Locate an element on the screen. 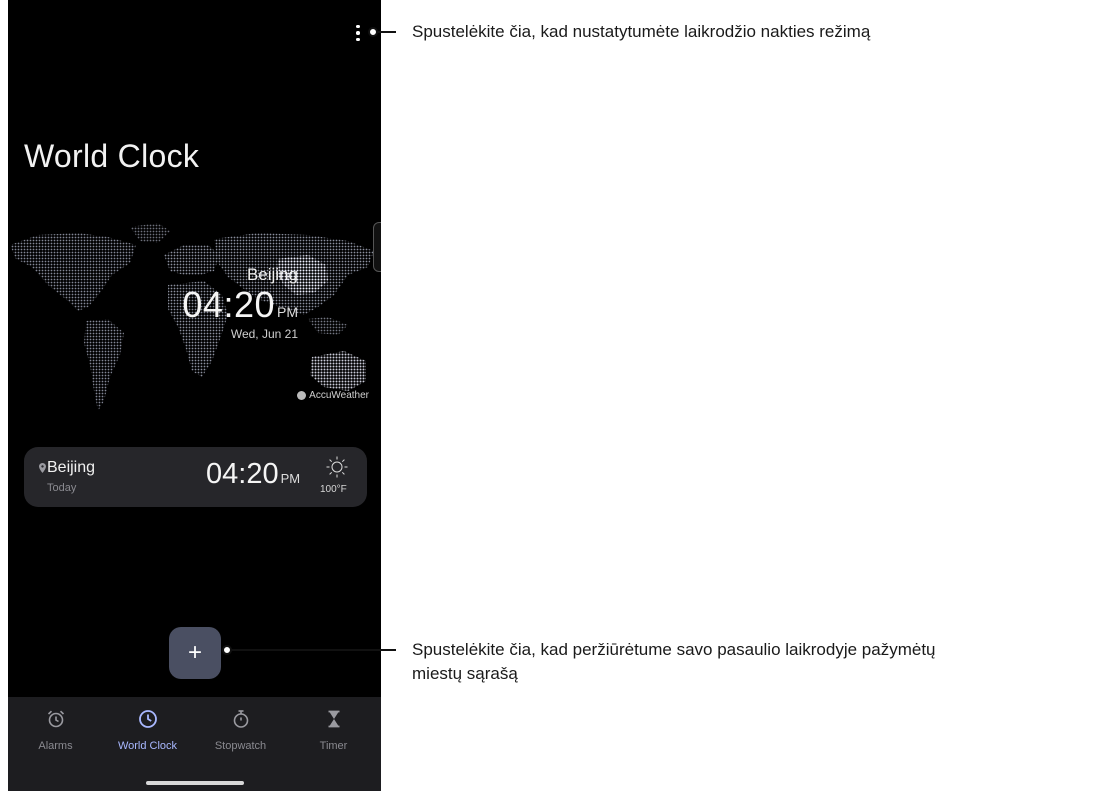 The height and width of the screenshot is (791, 1112). nav-item-alarms: Alarms is located at coordinates (55, 730).